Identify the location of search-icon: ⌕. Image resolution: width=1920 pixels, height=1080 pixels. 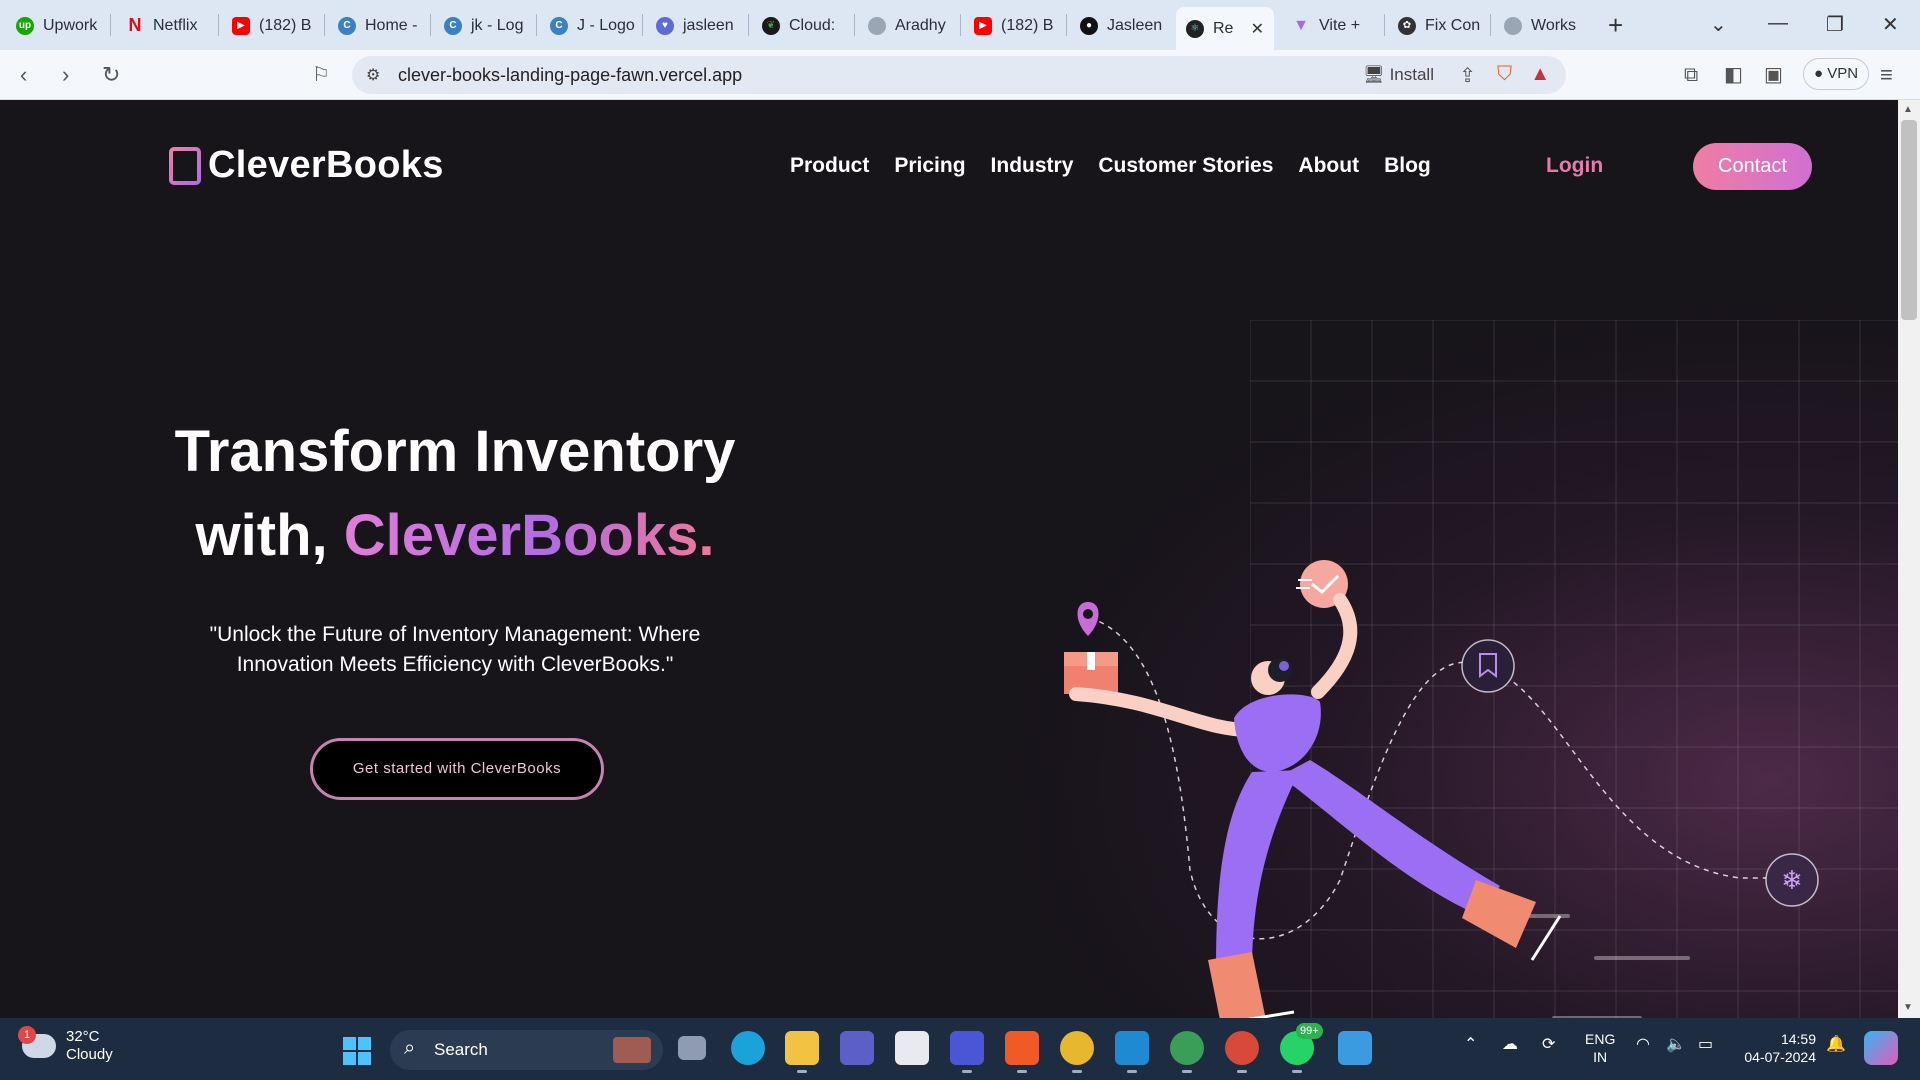
(410, 1048).